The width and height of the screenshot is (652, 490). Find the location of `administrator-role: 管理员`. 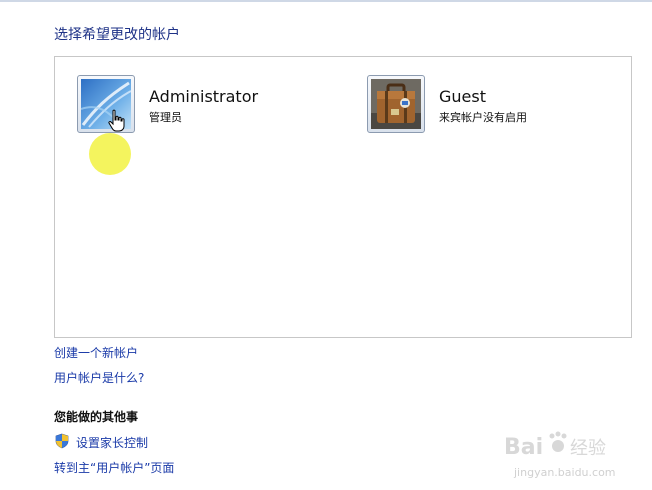

administrator-role: 管理员 is located at coordinates (165, 117).